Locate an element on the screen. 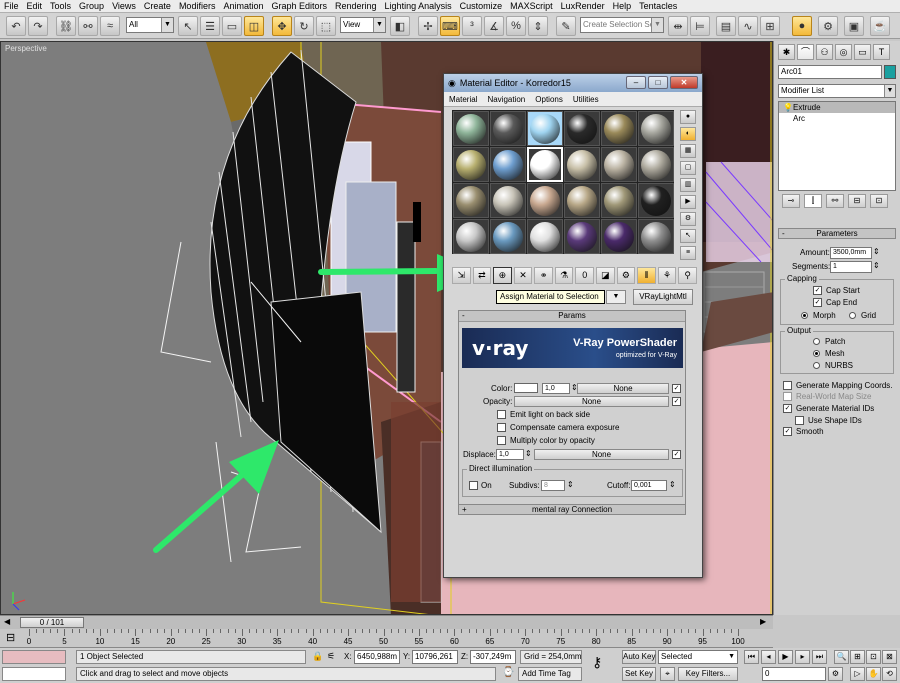 The image size is (900, 683). lock-selection-icon: 🔒 is located at coordinates (317, 656).